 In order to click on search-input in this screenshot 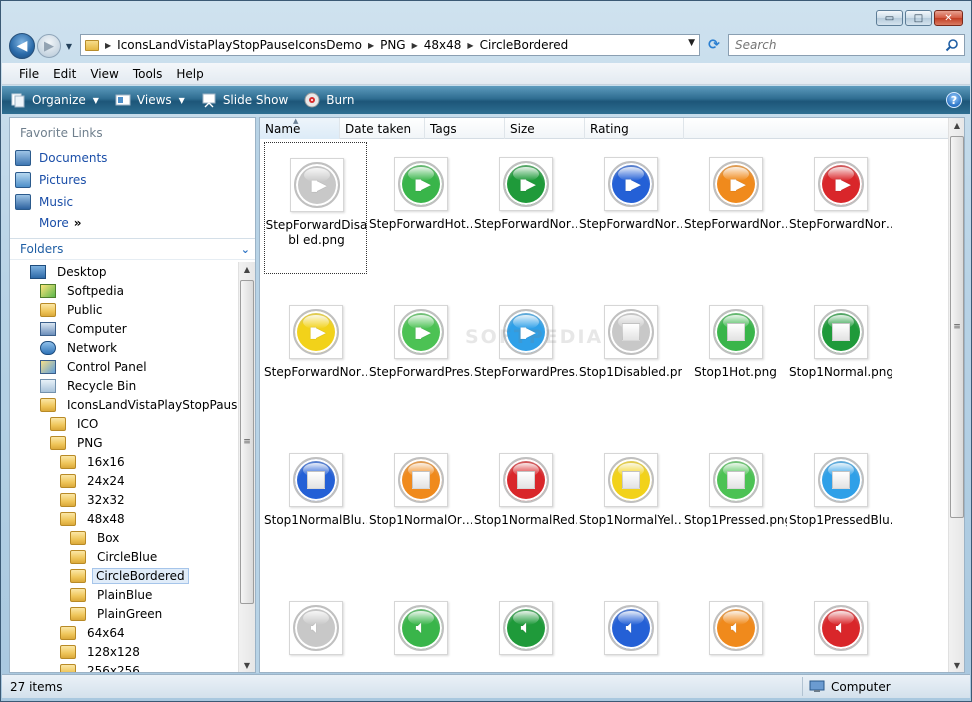, I will do `click(835, 45)`.